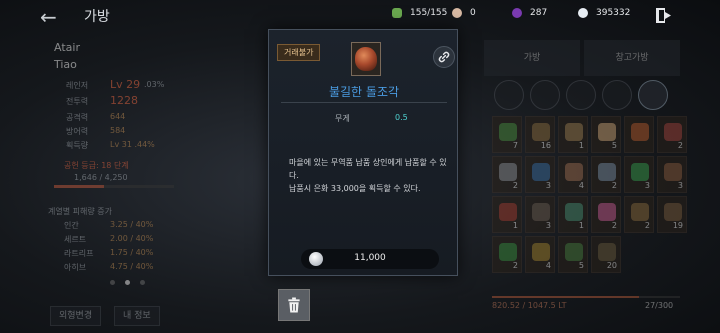 Image resolution: width=720 pixels, height=333 pixels. I want to click on item-quantity: 16, so click(545, 145).